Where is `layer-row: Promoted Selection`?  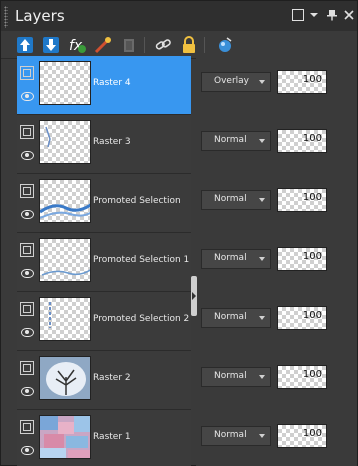 layer-row: Promoted Selection is located at coordinates (104, 203).